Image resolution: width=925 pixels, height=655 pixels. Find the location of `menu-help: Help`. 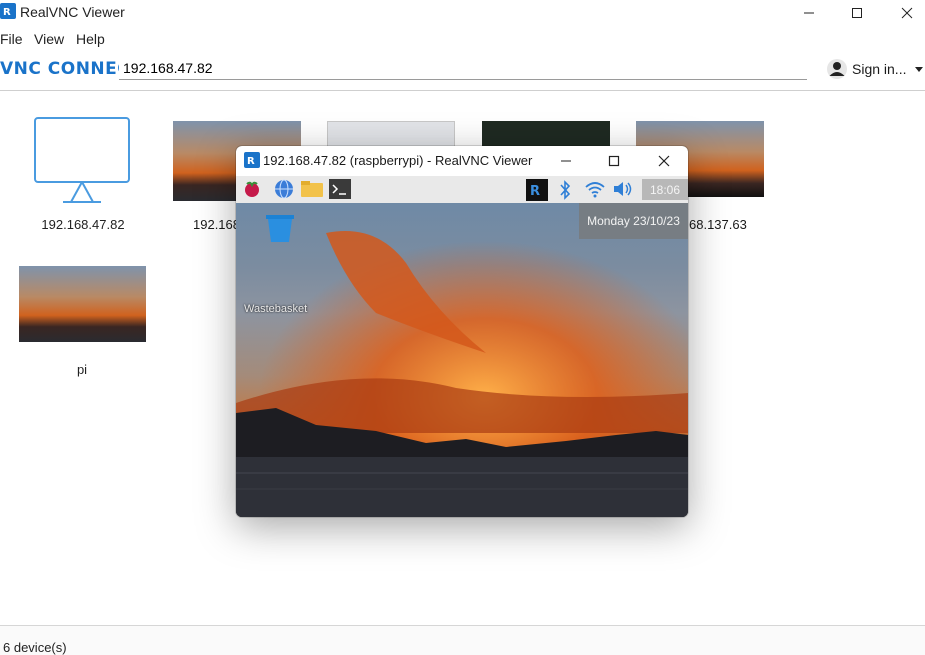

menu-help: Help is located at coordinates (90, 39).